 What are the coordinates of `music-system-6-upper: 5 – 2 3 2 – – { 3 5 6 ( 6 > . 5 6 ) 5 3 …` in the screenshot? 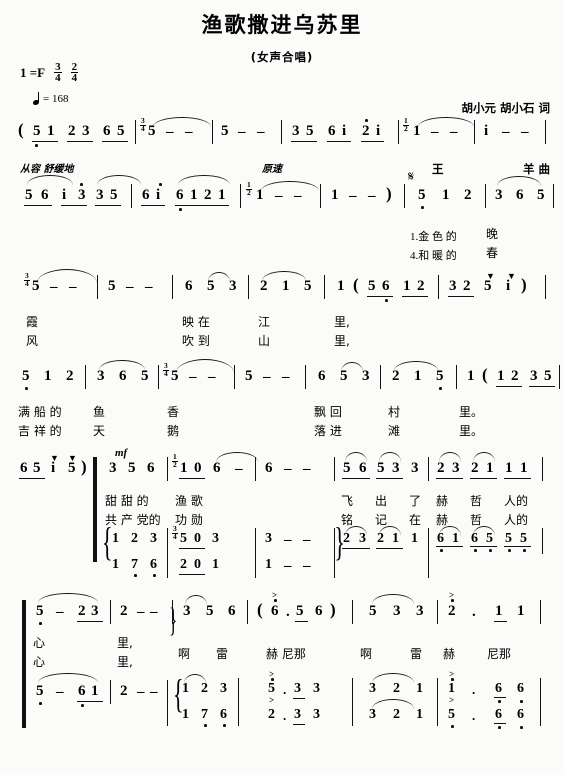 It's located at (282, 645).